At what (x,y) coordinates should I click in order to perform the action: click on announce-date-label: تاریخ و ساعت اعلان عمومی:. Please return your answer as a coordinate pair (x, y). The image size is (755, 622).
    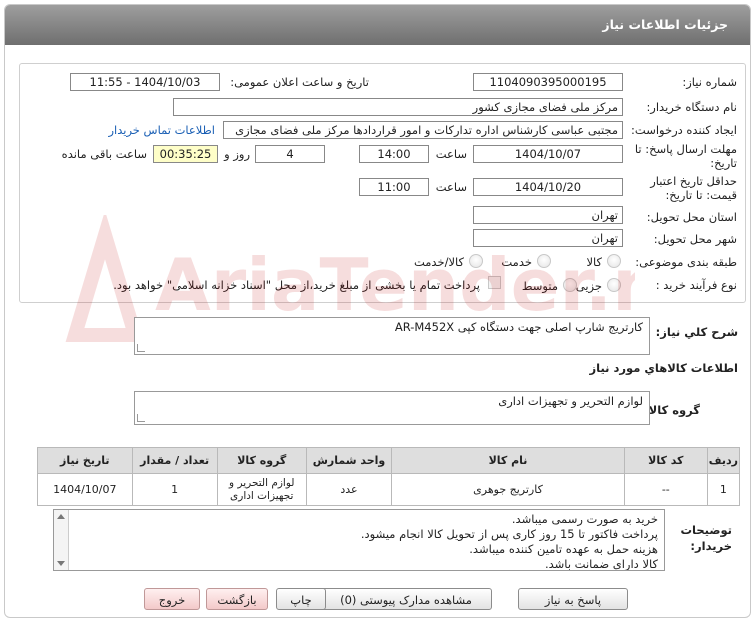
    Looking at the image, I should click on (299, 82).